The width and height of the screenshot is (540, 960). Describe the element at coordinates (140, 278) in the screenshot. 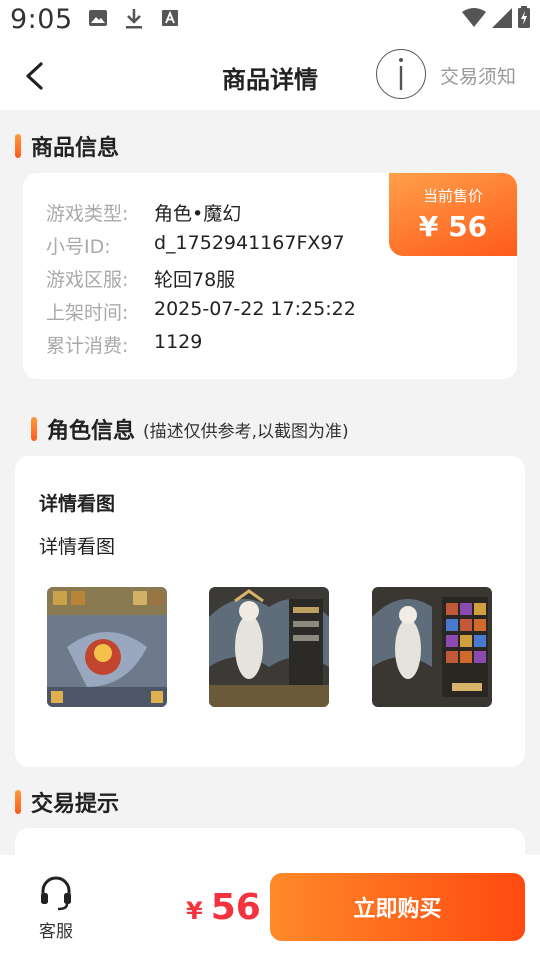

I see `info-row-server: 游戏区服: 轮回78服` at that location.